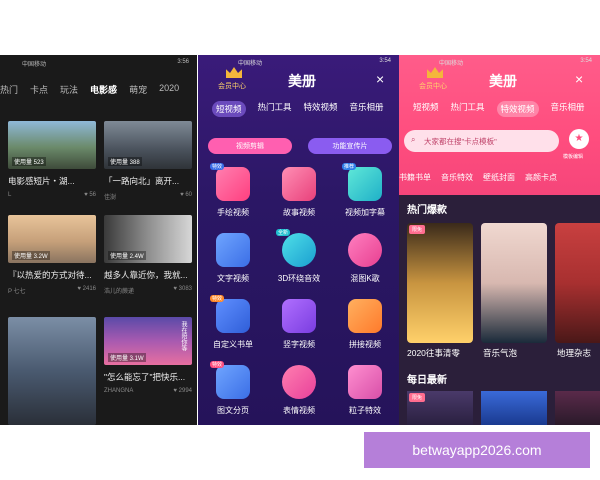  I want to click on vertical-bars-icon, so click(299, 316).